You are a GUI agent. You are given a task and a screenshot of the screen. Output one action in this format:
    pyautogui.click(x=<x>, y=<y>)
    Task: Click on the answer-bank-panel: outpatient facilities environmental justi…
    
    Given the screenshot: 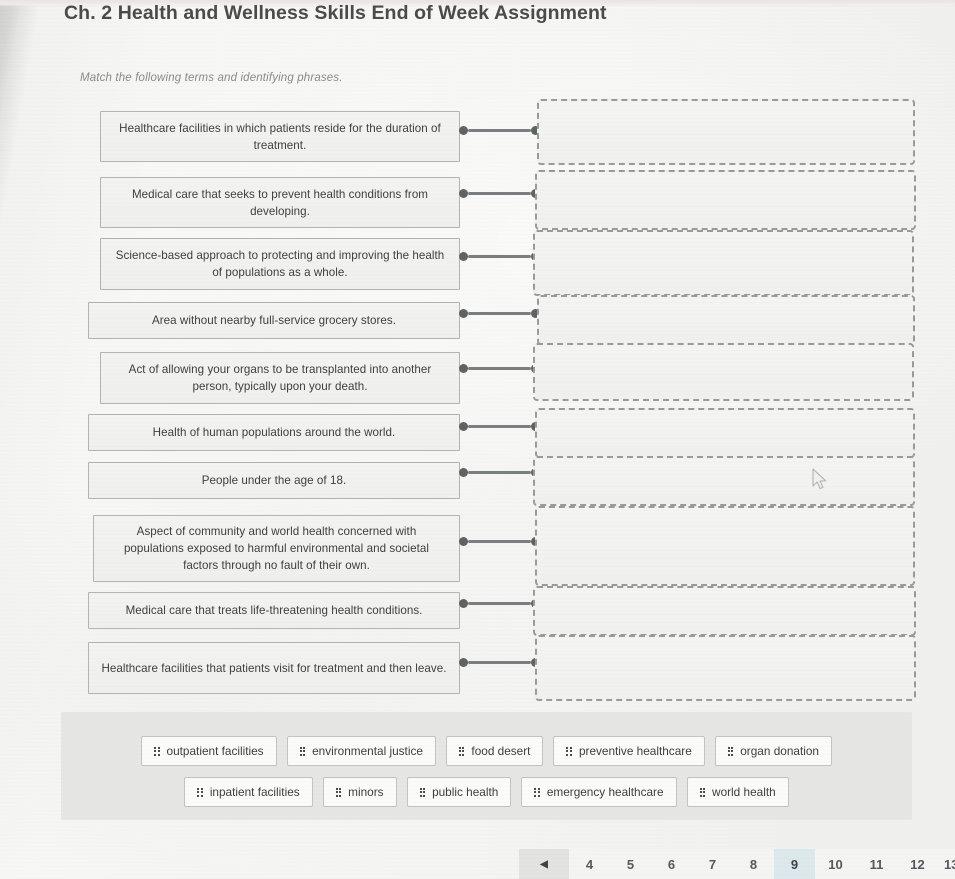 What is the action you would take?
    pyautogui.click(x=486, y=766)
    